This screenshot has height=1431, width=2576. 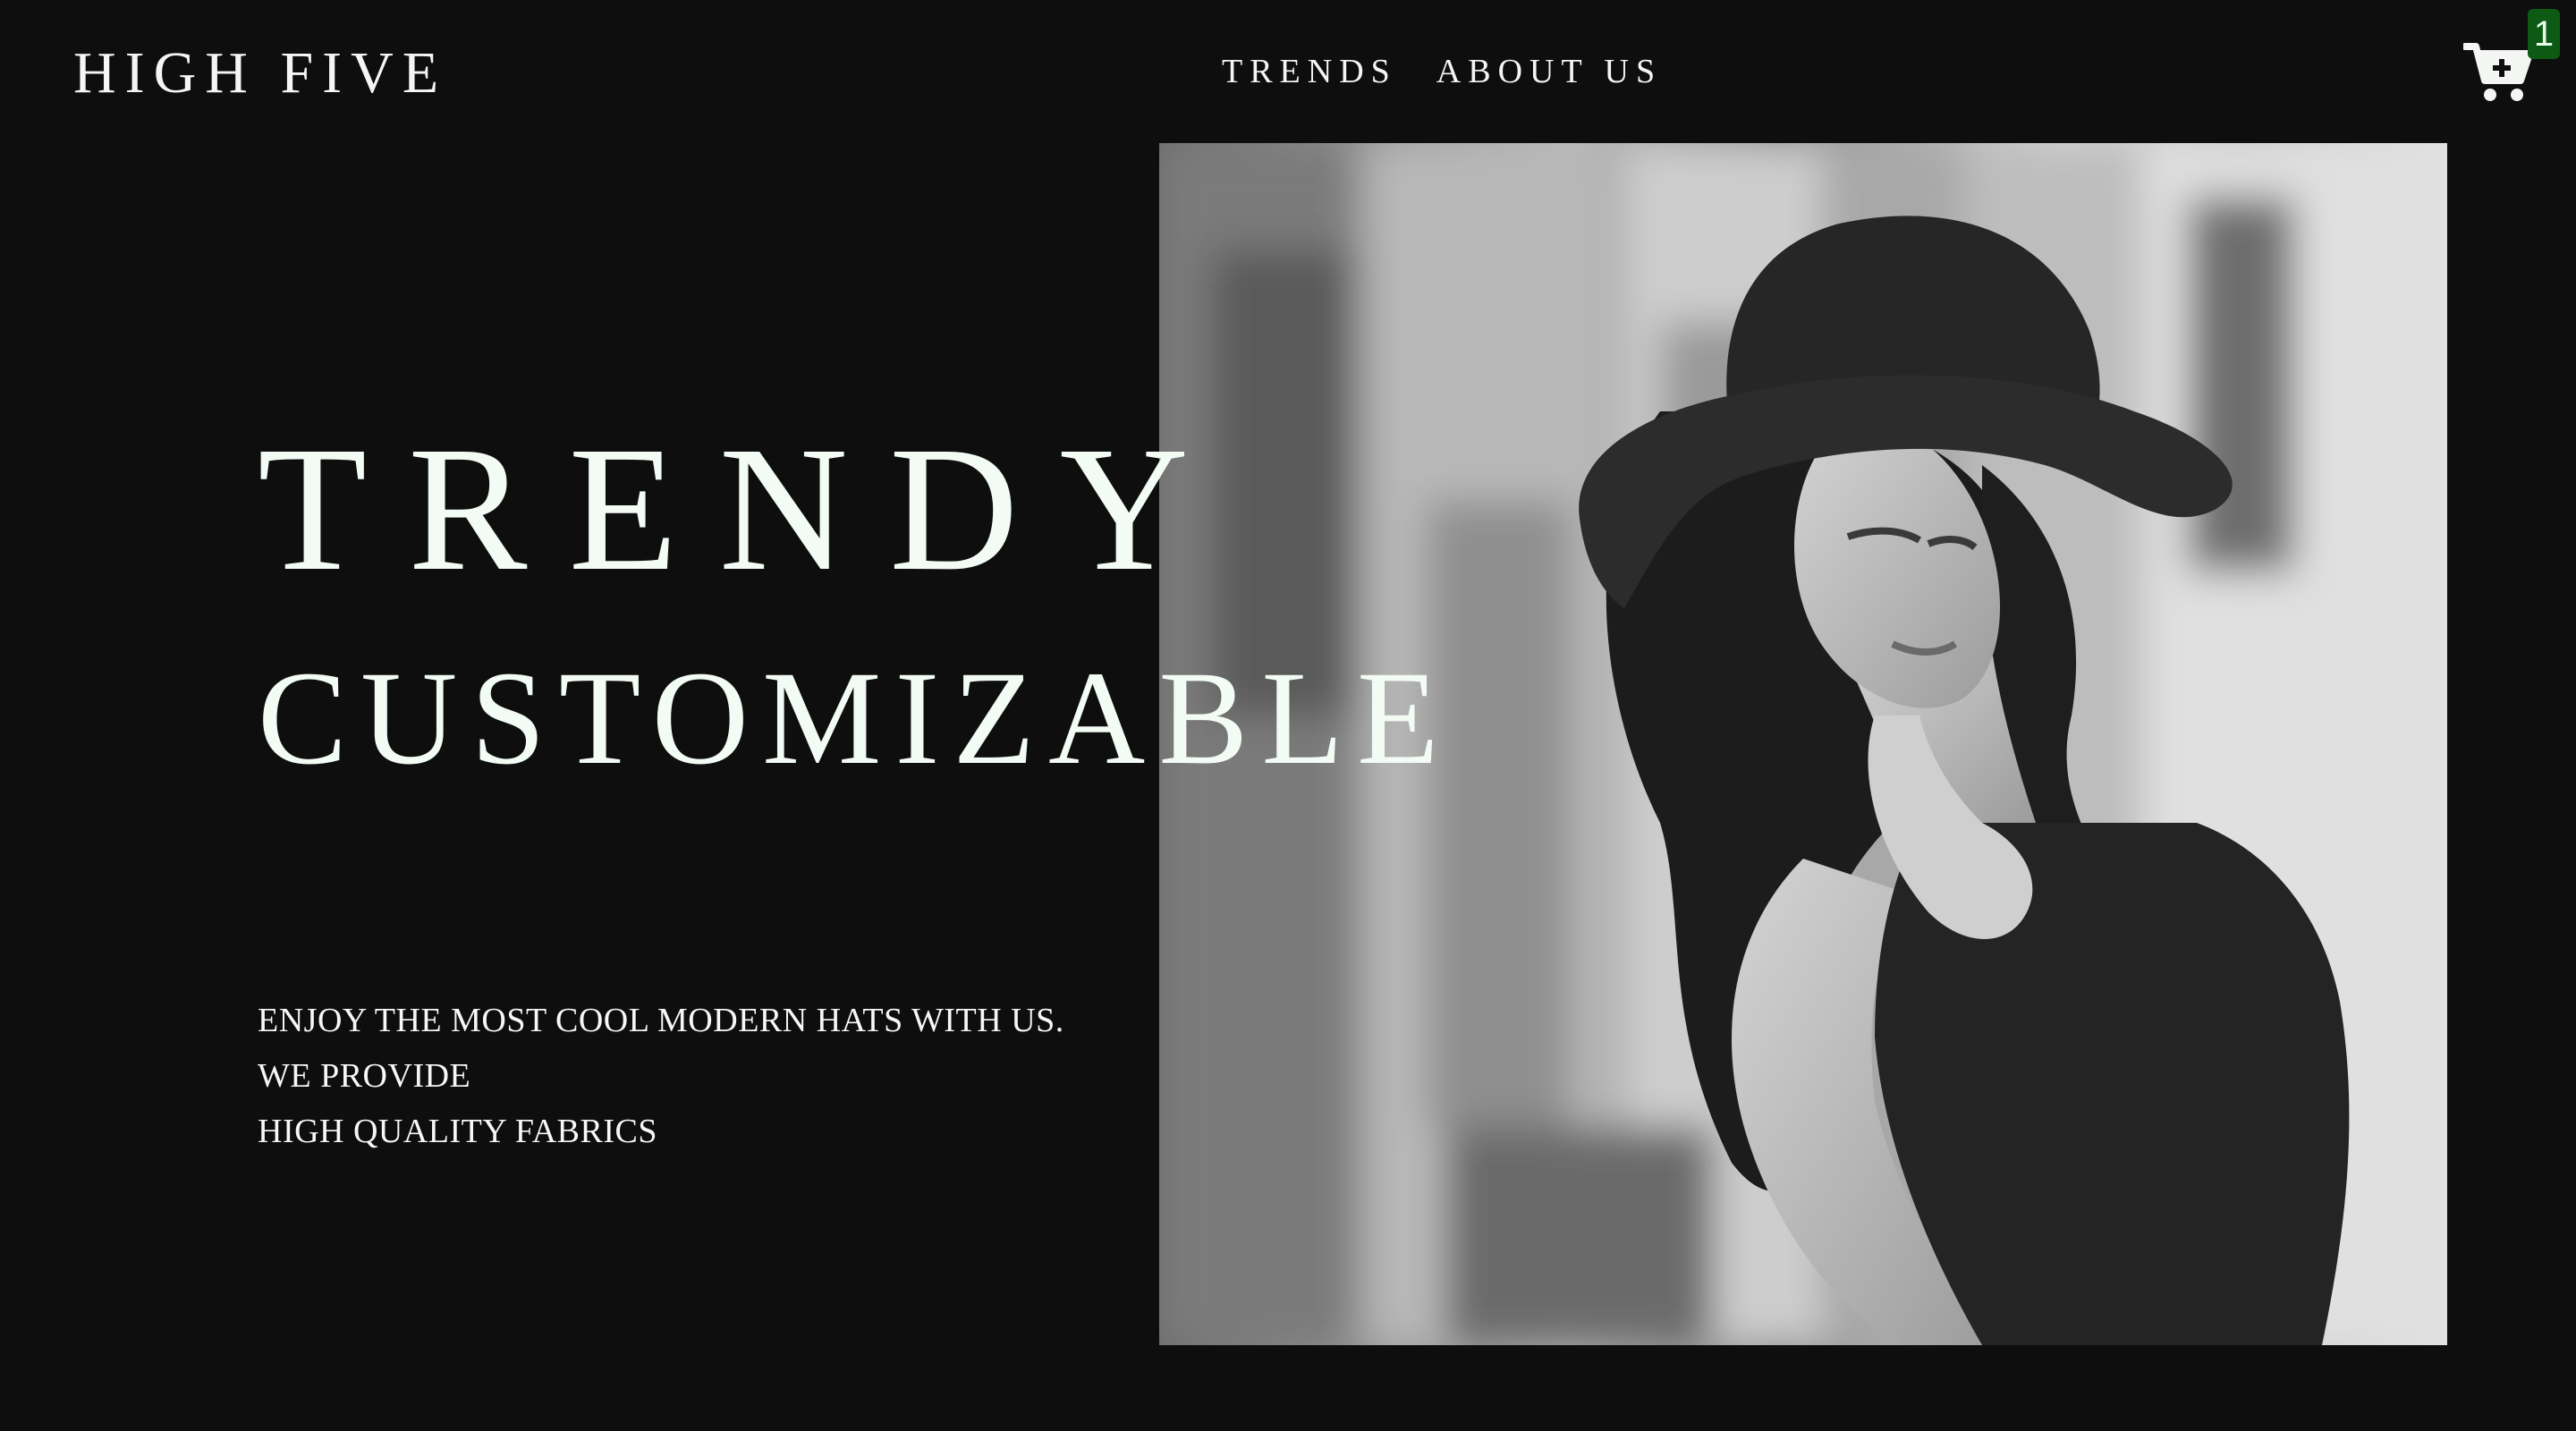 I want to click on nav-about-us: ABOUT US, so click(x=1549, y=72).